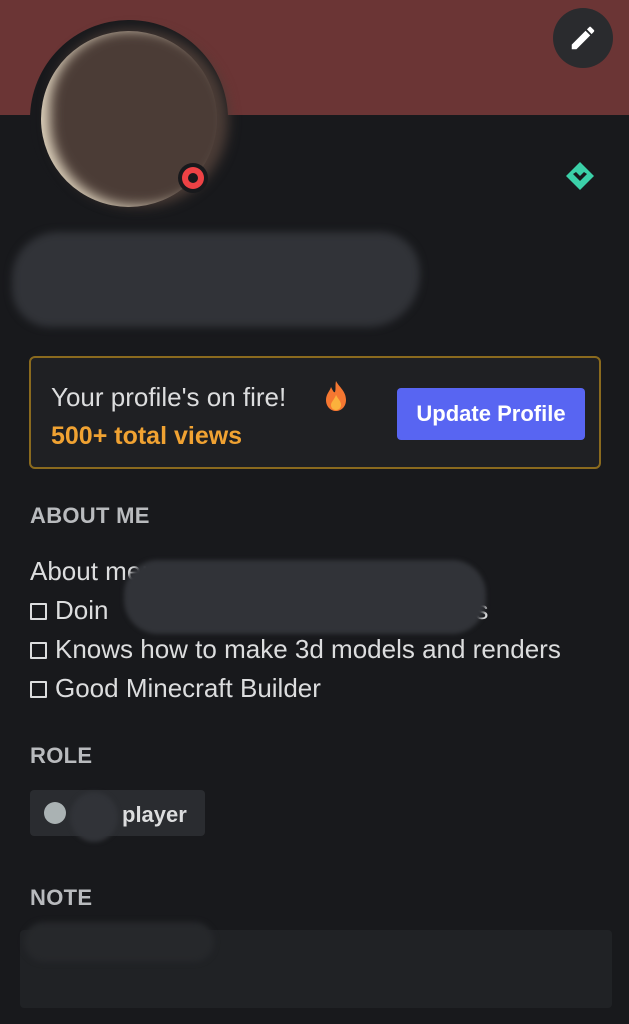 This screenshot has width=629, height=1024. What do you see at coordinates (147, 436) in the screenshot?
I see `profile-views-count: 500+ total views` at bounding box center [147, 436].